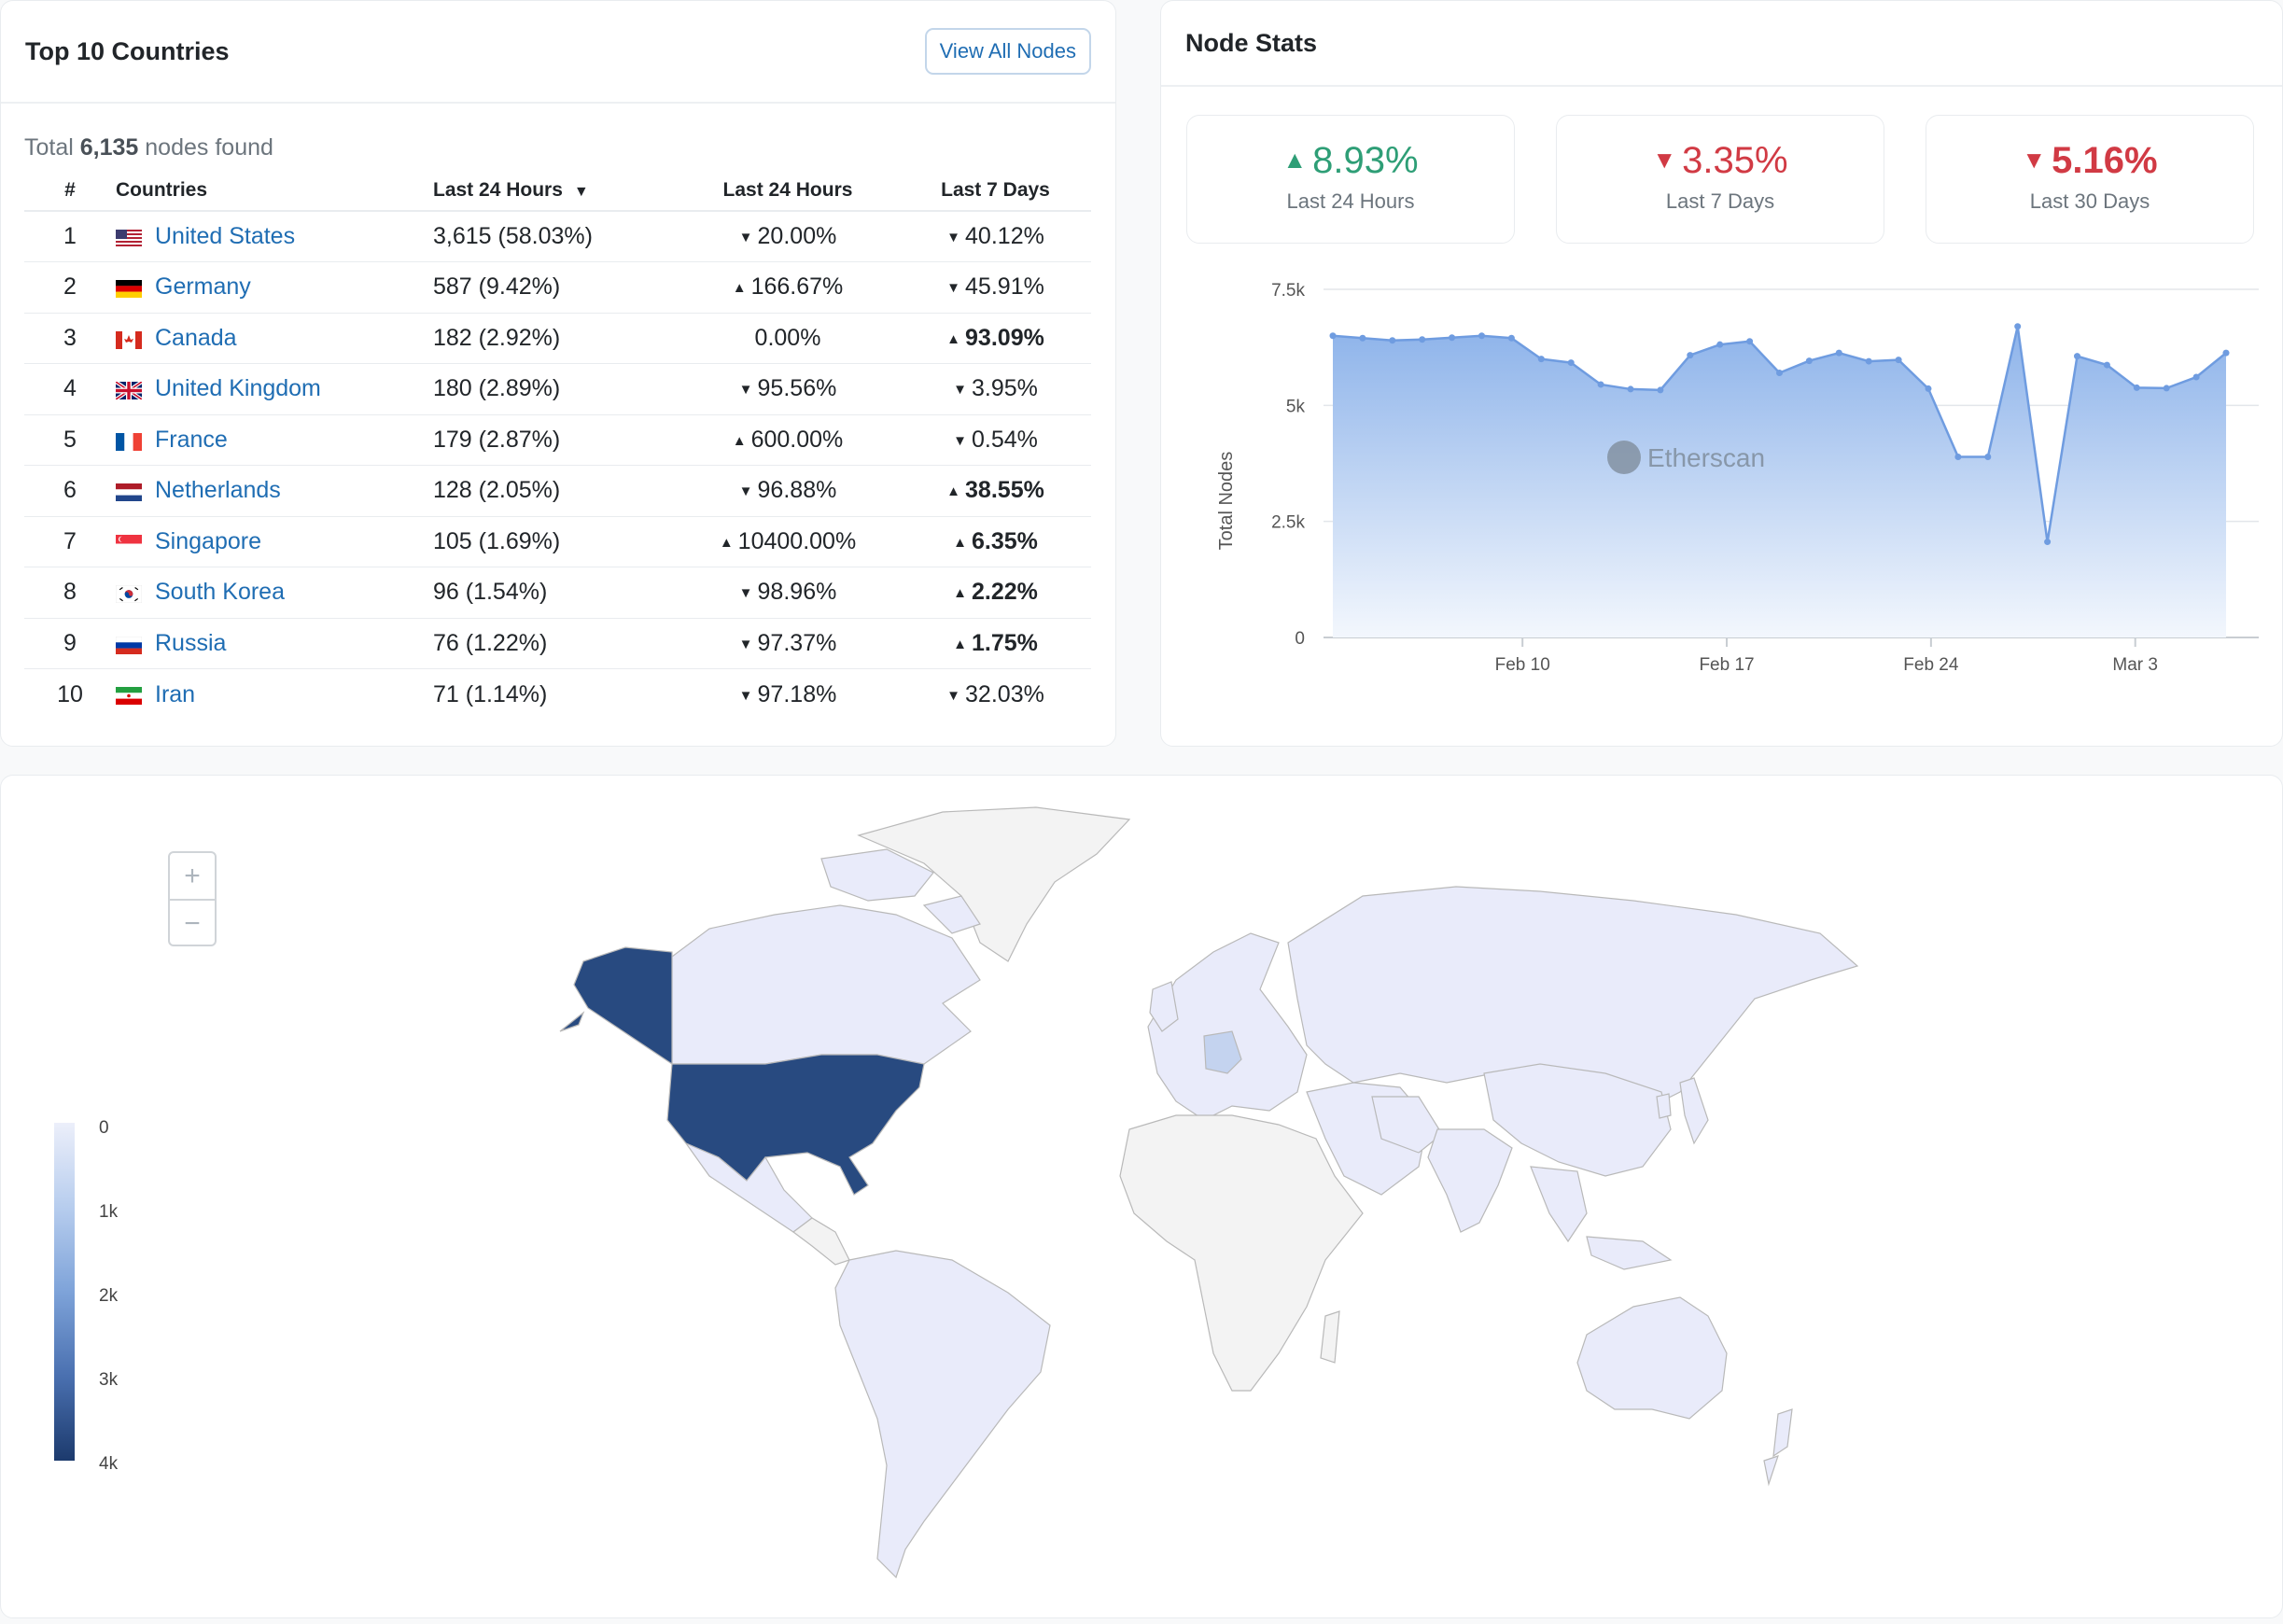 The width and height of the screenshot is (2283, 1624). Describe the element at coordinates (797, 388) in the screenshot. I see `change-24h-value: 95.56%` at that location.